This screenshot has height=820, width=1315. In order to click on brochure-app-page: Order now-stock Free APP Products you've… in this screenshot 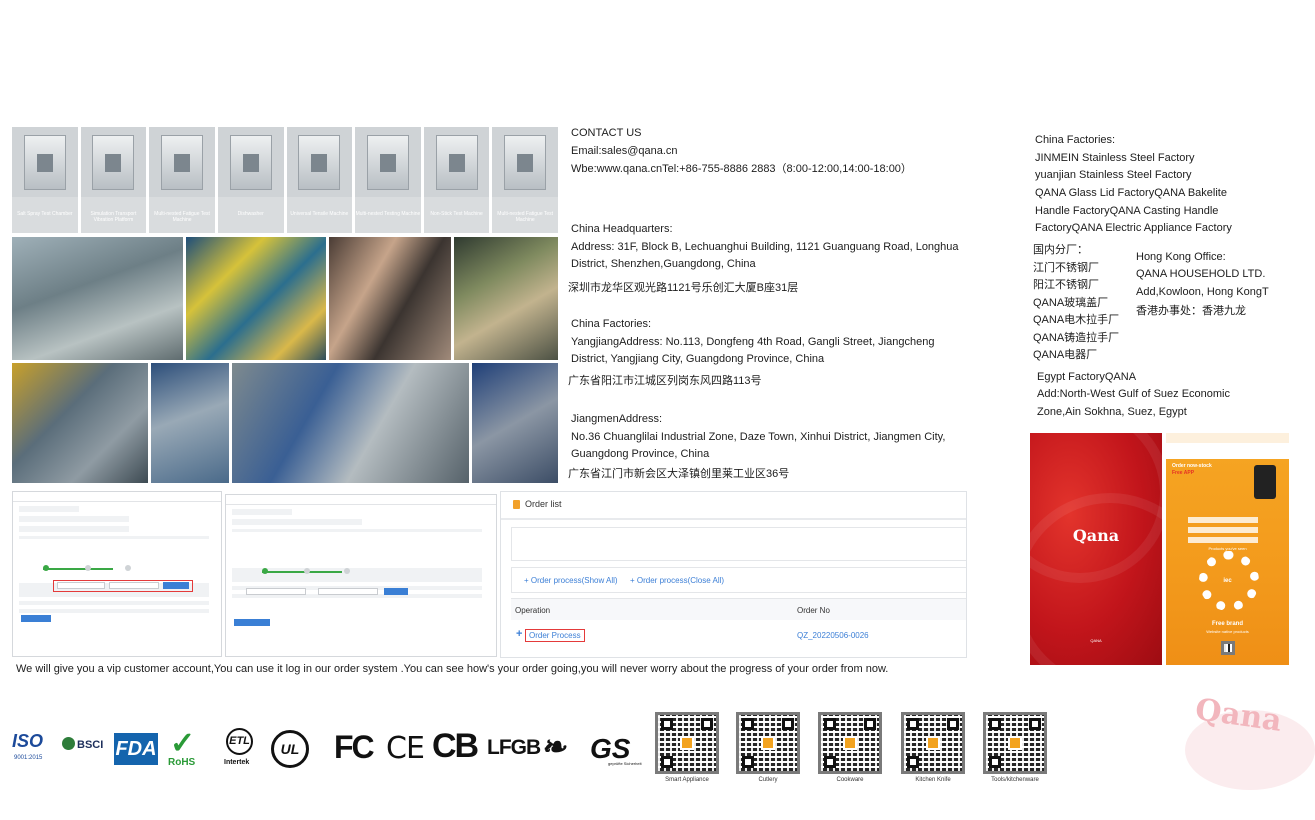, I will do `click(1227, 549)`.